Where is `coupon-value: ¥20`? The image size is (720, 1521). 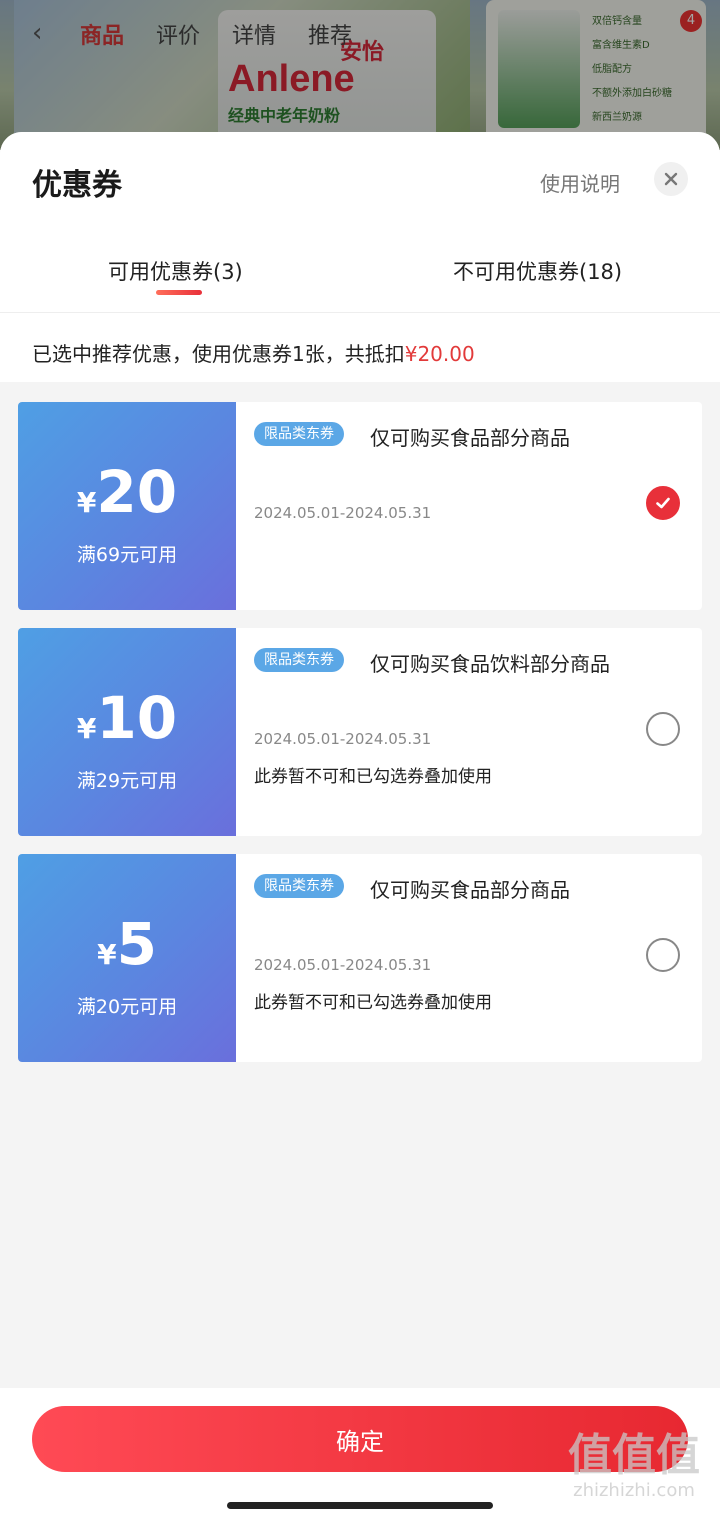 coupon-value: ¥20 is located at coordinates (127, 492).